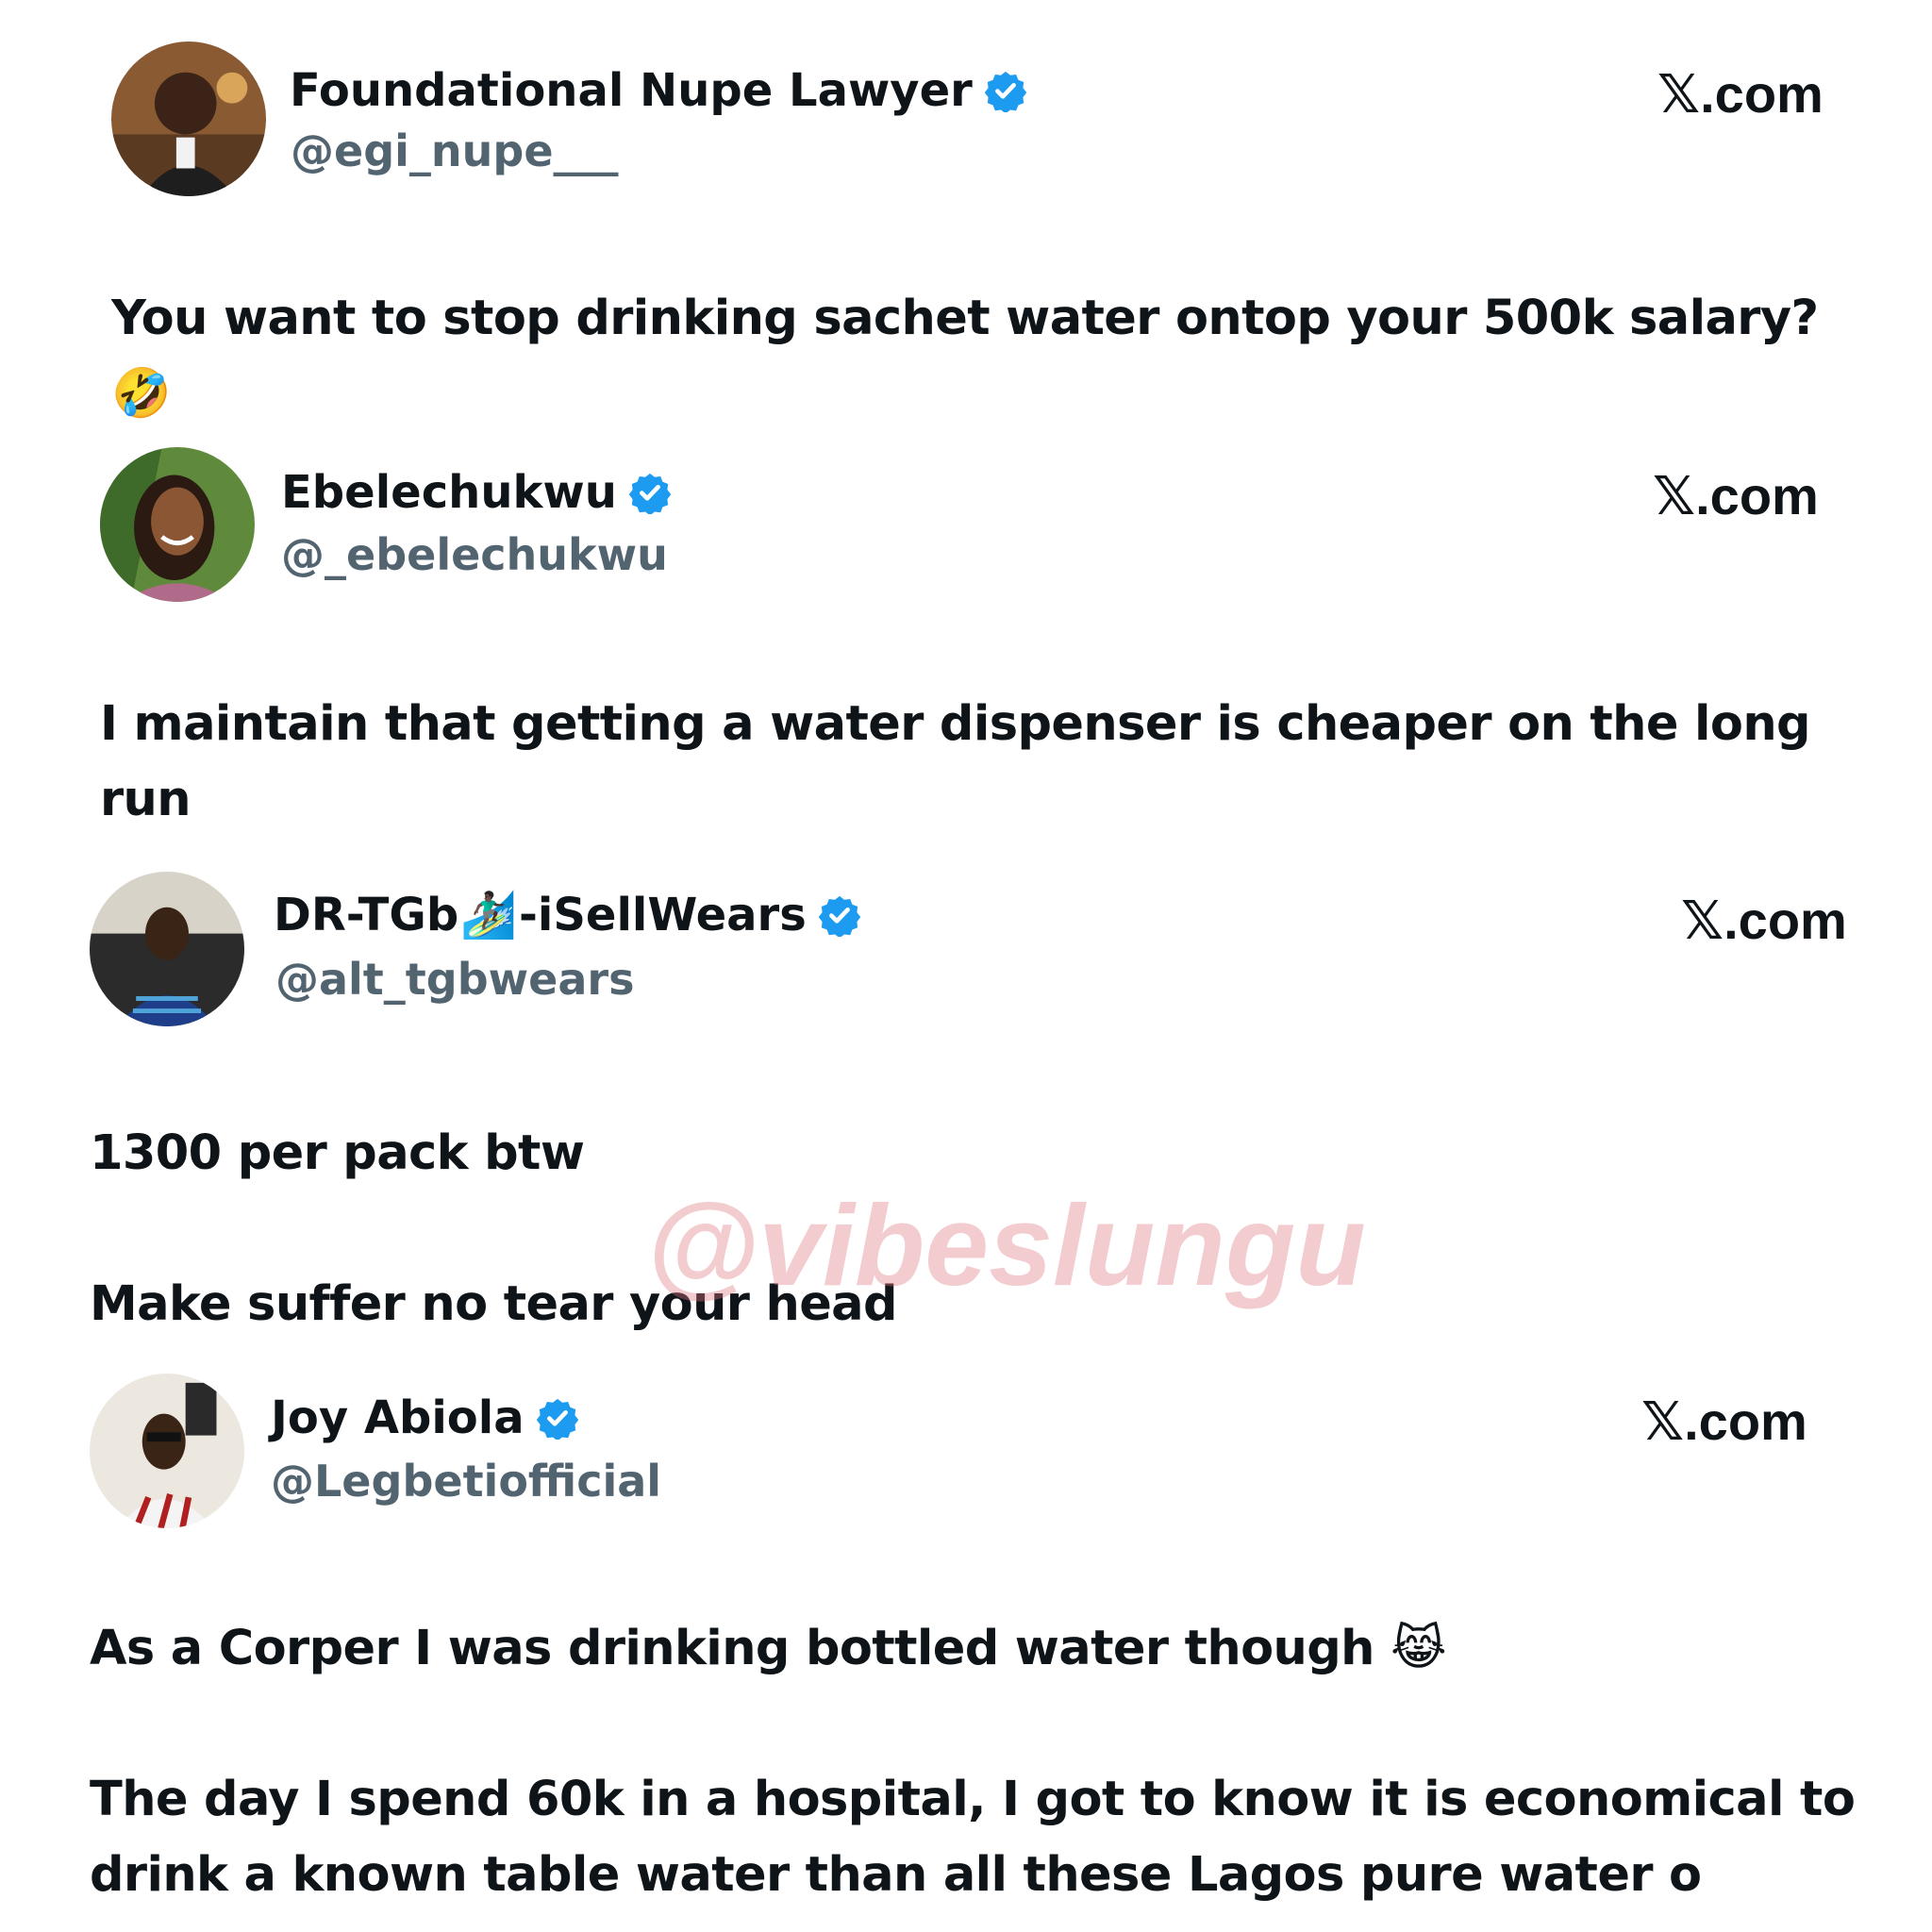 This screenshot has width=1932, height=1932. What do you see at coordinates (489, 915) in the screenshot?
I see `surfer-emoji-icon: 🏄🏿‍♂️` at bounding box center [489, 915].